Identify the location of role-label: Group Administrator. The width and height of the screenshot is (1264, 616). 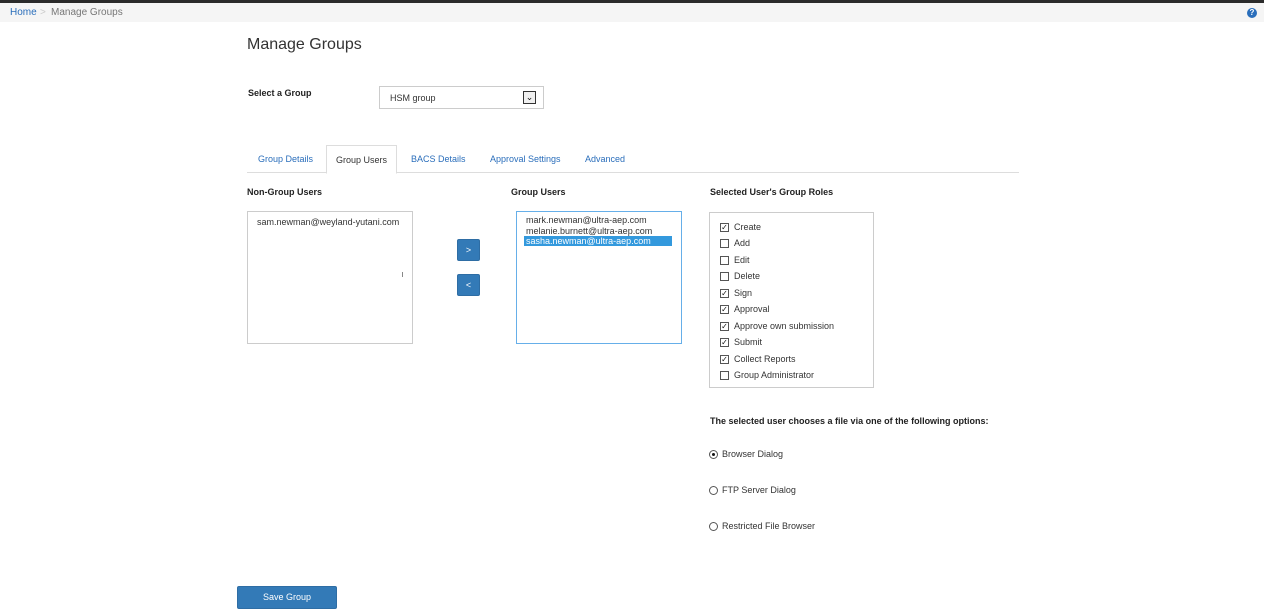
(774, 375).